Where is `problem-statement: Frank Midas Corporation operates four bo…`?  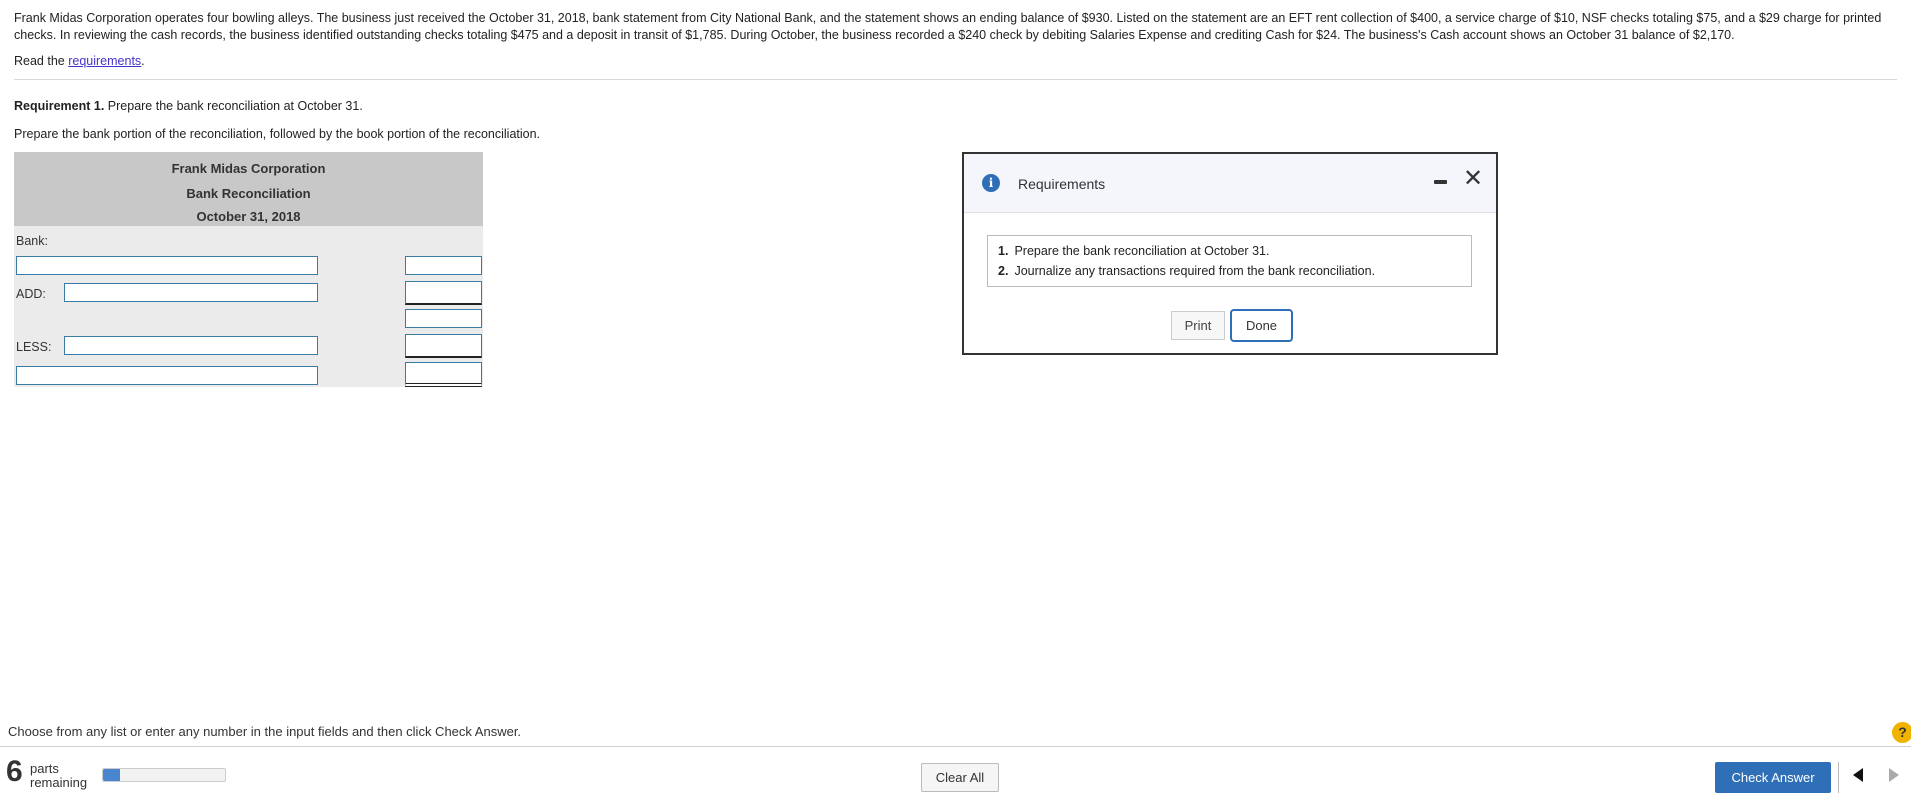 problem-statement: Frank Midas Corporation operates four bo… is located at coordinates (948, 26).